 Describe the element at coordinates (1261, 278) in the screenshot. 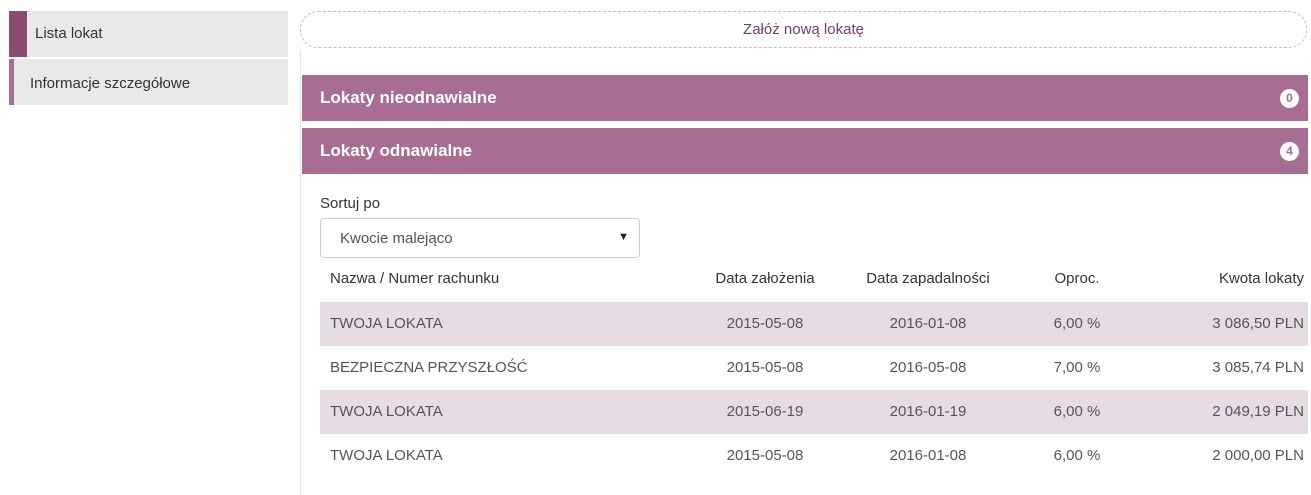

I see `header-amount: Kwota lokaty` at that location.